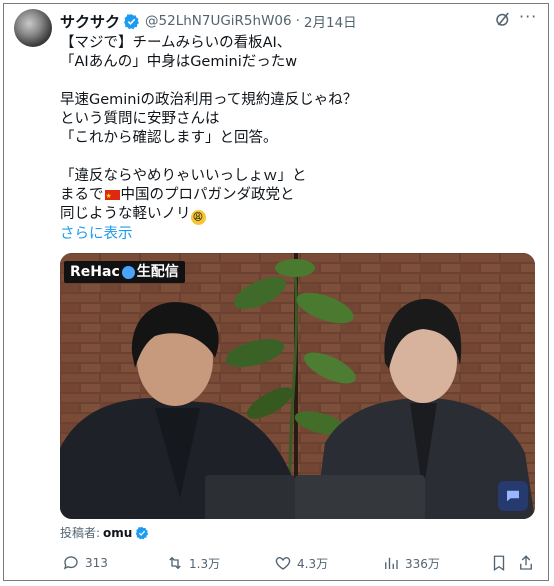 This screenshot has width=554, height=586. Describe the element at coordinates (295, 215) in the screenshot. I see `tweet-line: 同じような軽いノリ 😩` at that location.